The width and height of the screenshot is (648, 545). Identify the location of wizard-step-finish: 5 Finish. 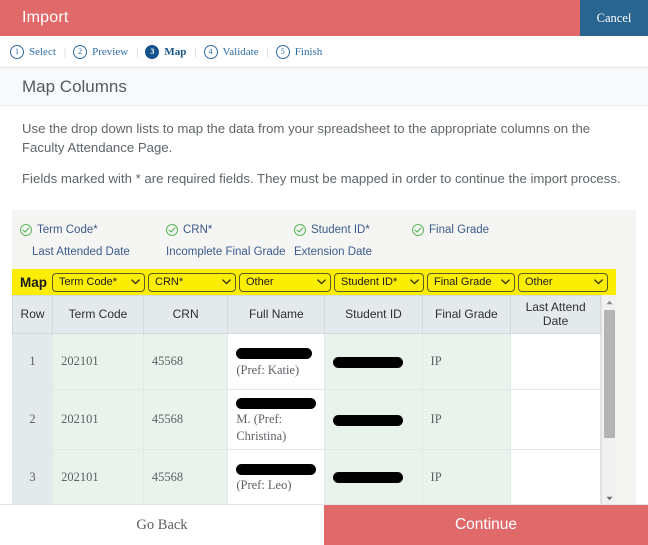
(299, 51).